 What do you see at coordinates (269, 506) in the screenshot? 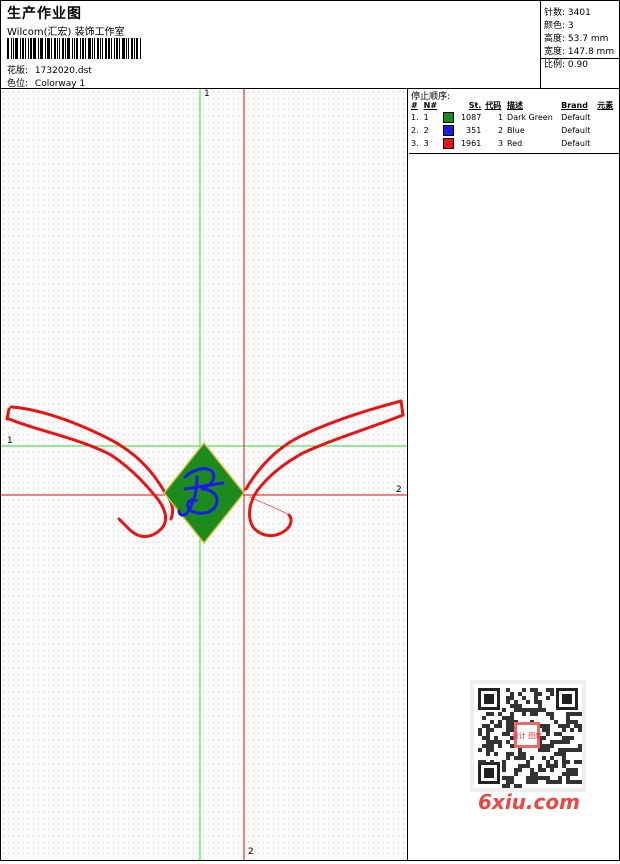
I see `travel-stitch` at bounding box center [269, 506].